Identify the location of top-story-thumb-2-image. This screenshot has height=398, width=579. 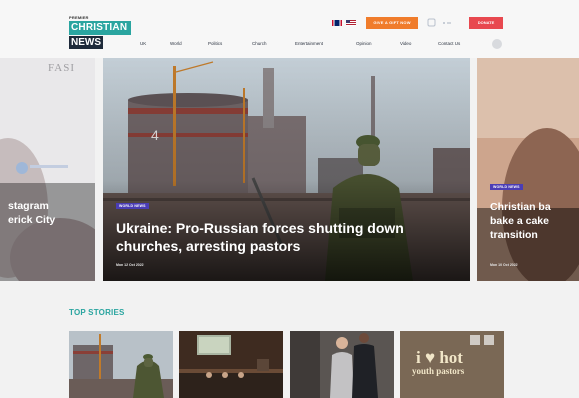
(231, 364).